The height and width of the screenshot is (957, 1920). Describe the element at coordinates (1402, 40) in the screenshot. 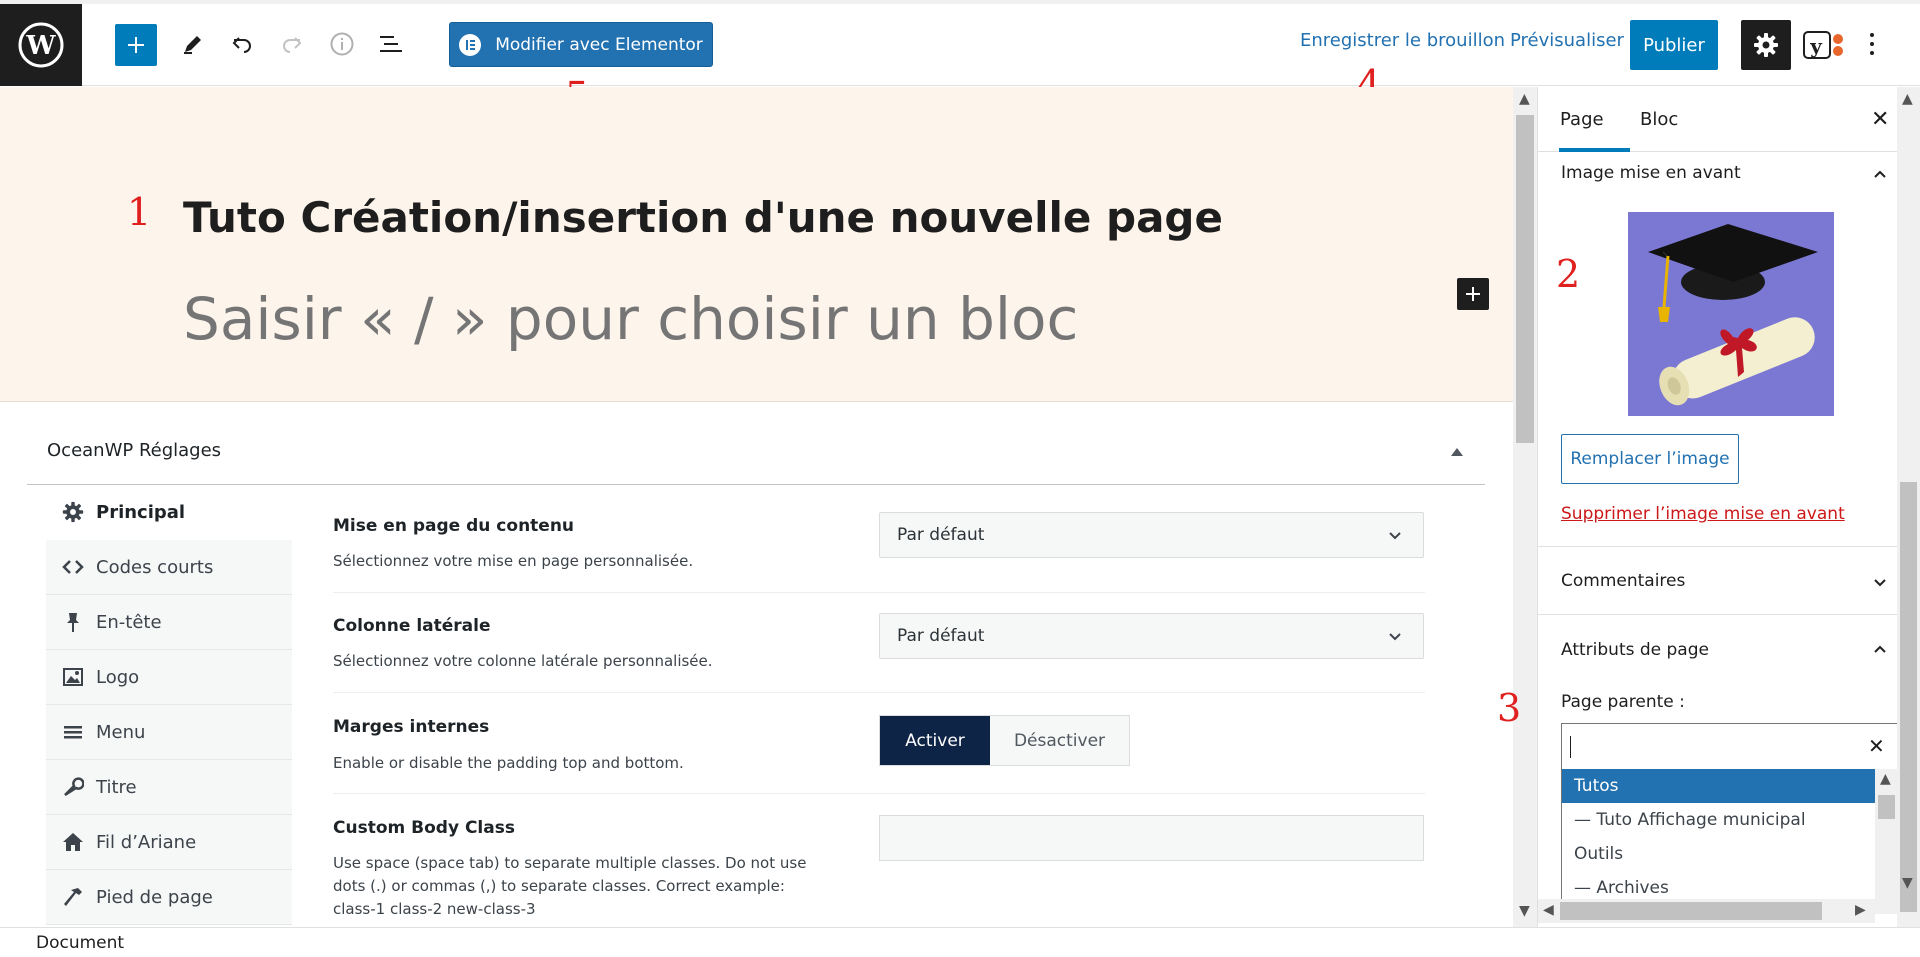

I see `save-draft-button: Enregistrer le brouillon` at that location.